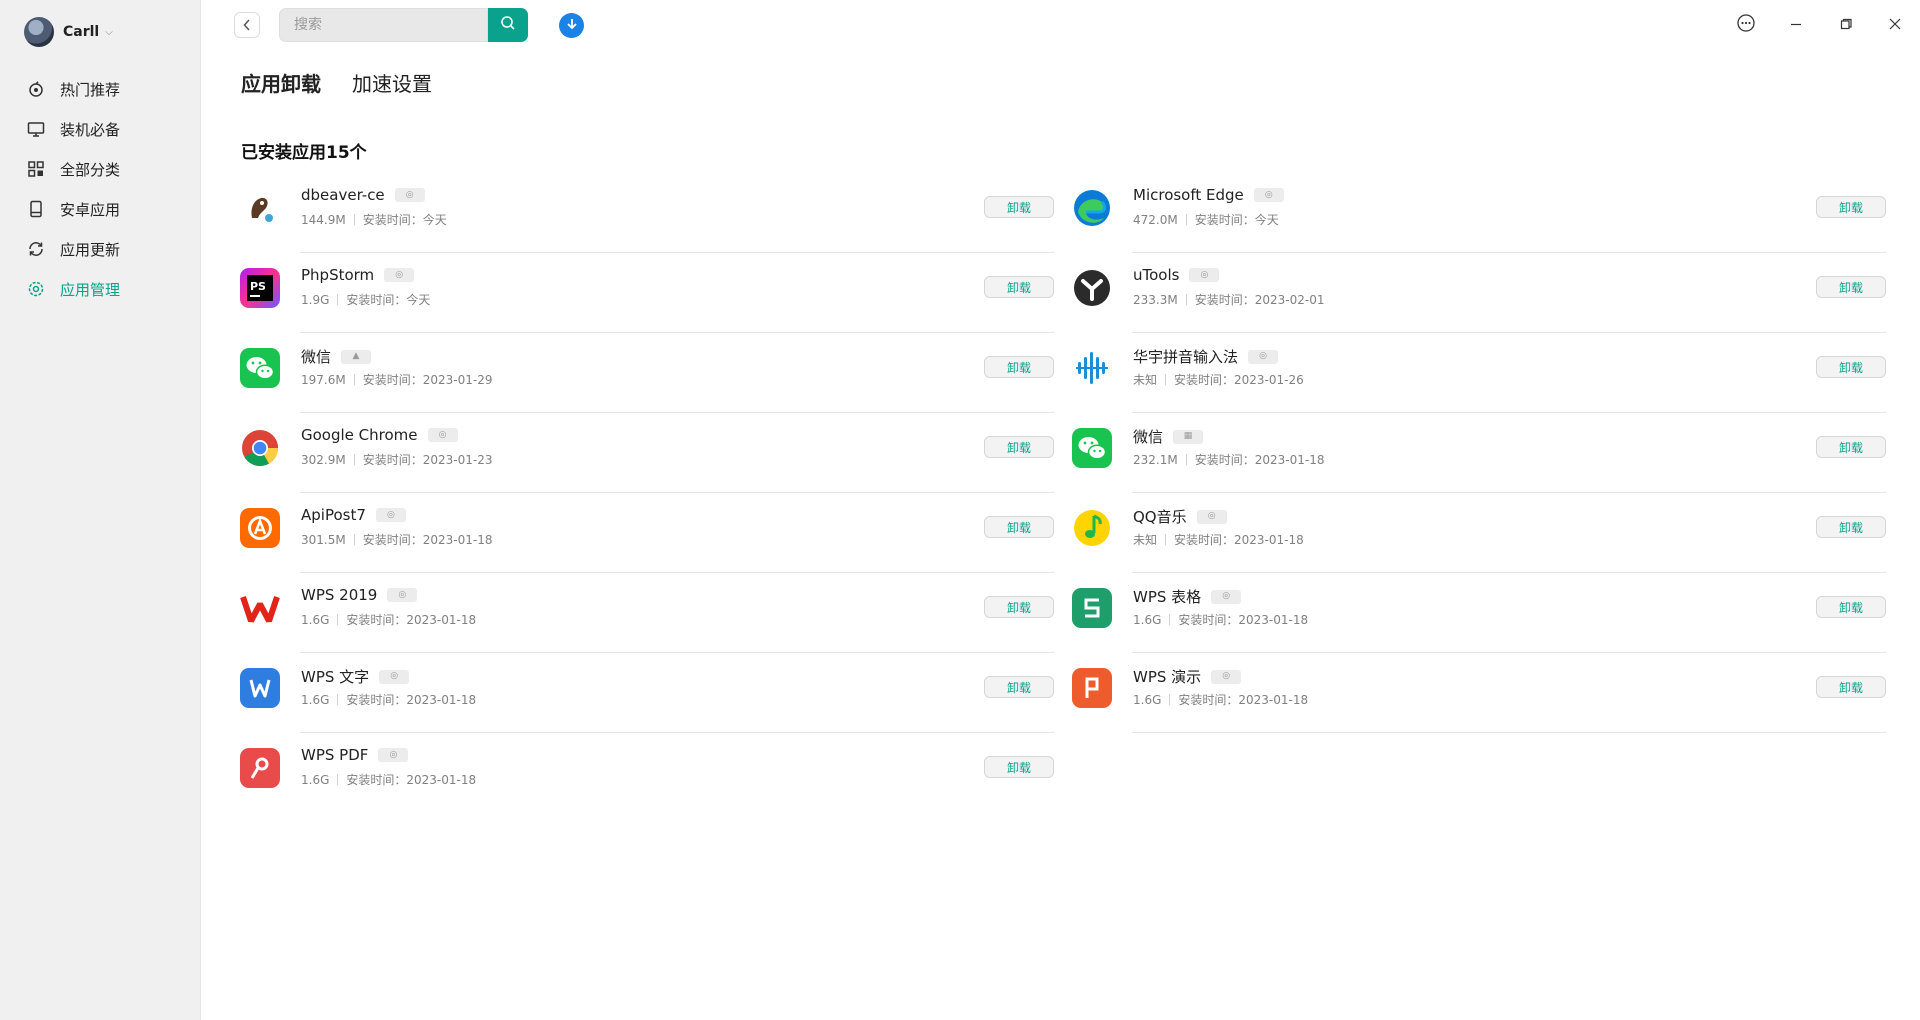 The image size is (1920, 1020). I want to click on phone-icon, so click(36, 209).